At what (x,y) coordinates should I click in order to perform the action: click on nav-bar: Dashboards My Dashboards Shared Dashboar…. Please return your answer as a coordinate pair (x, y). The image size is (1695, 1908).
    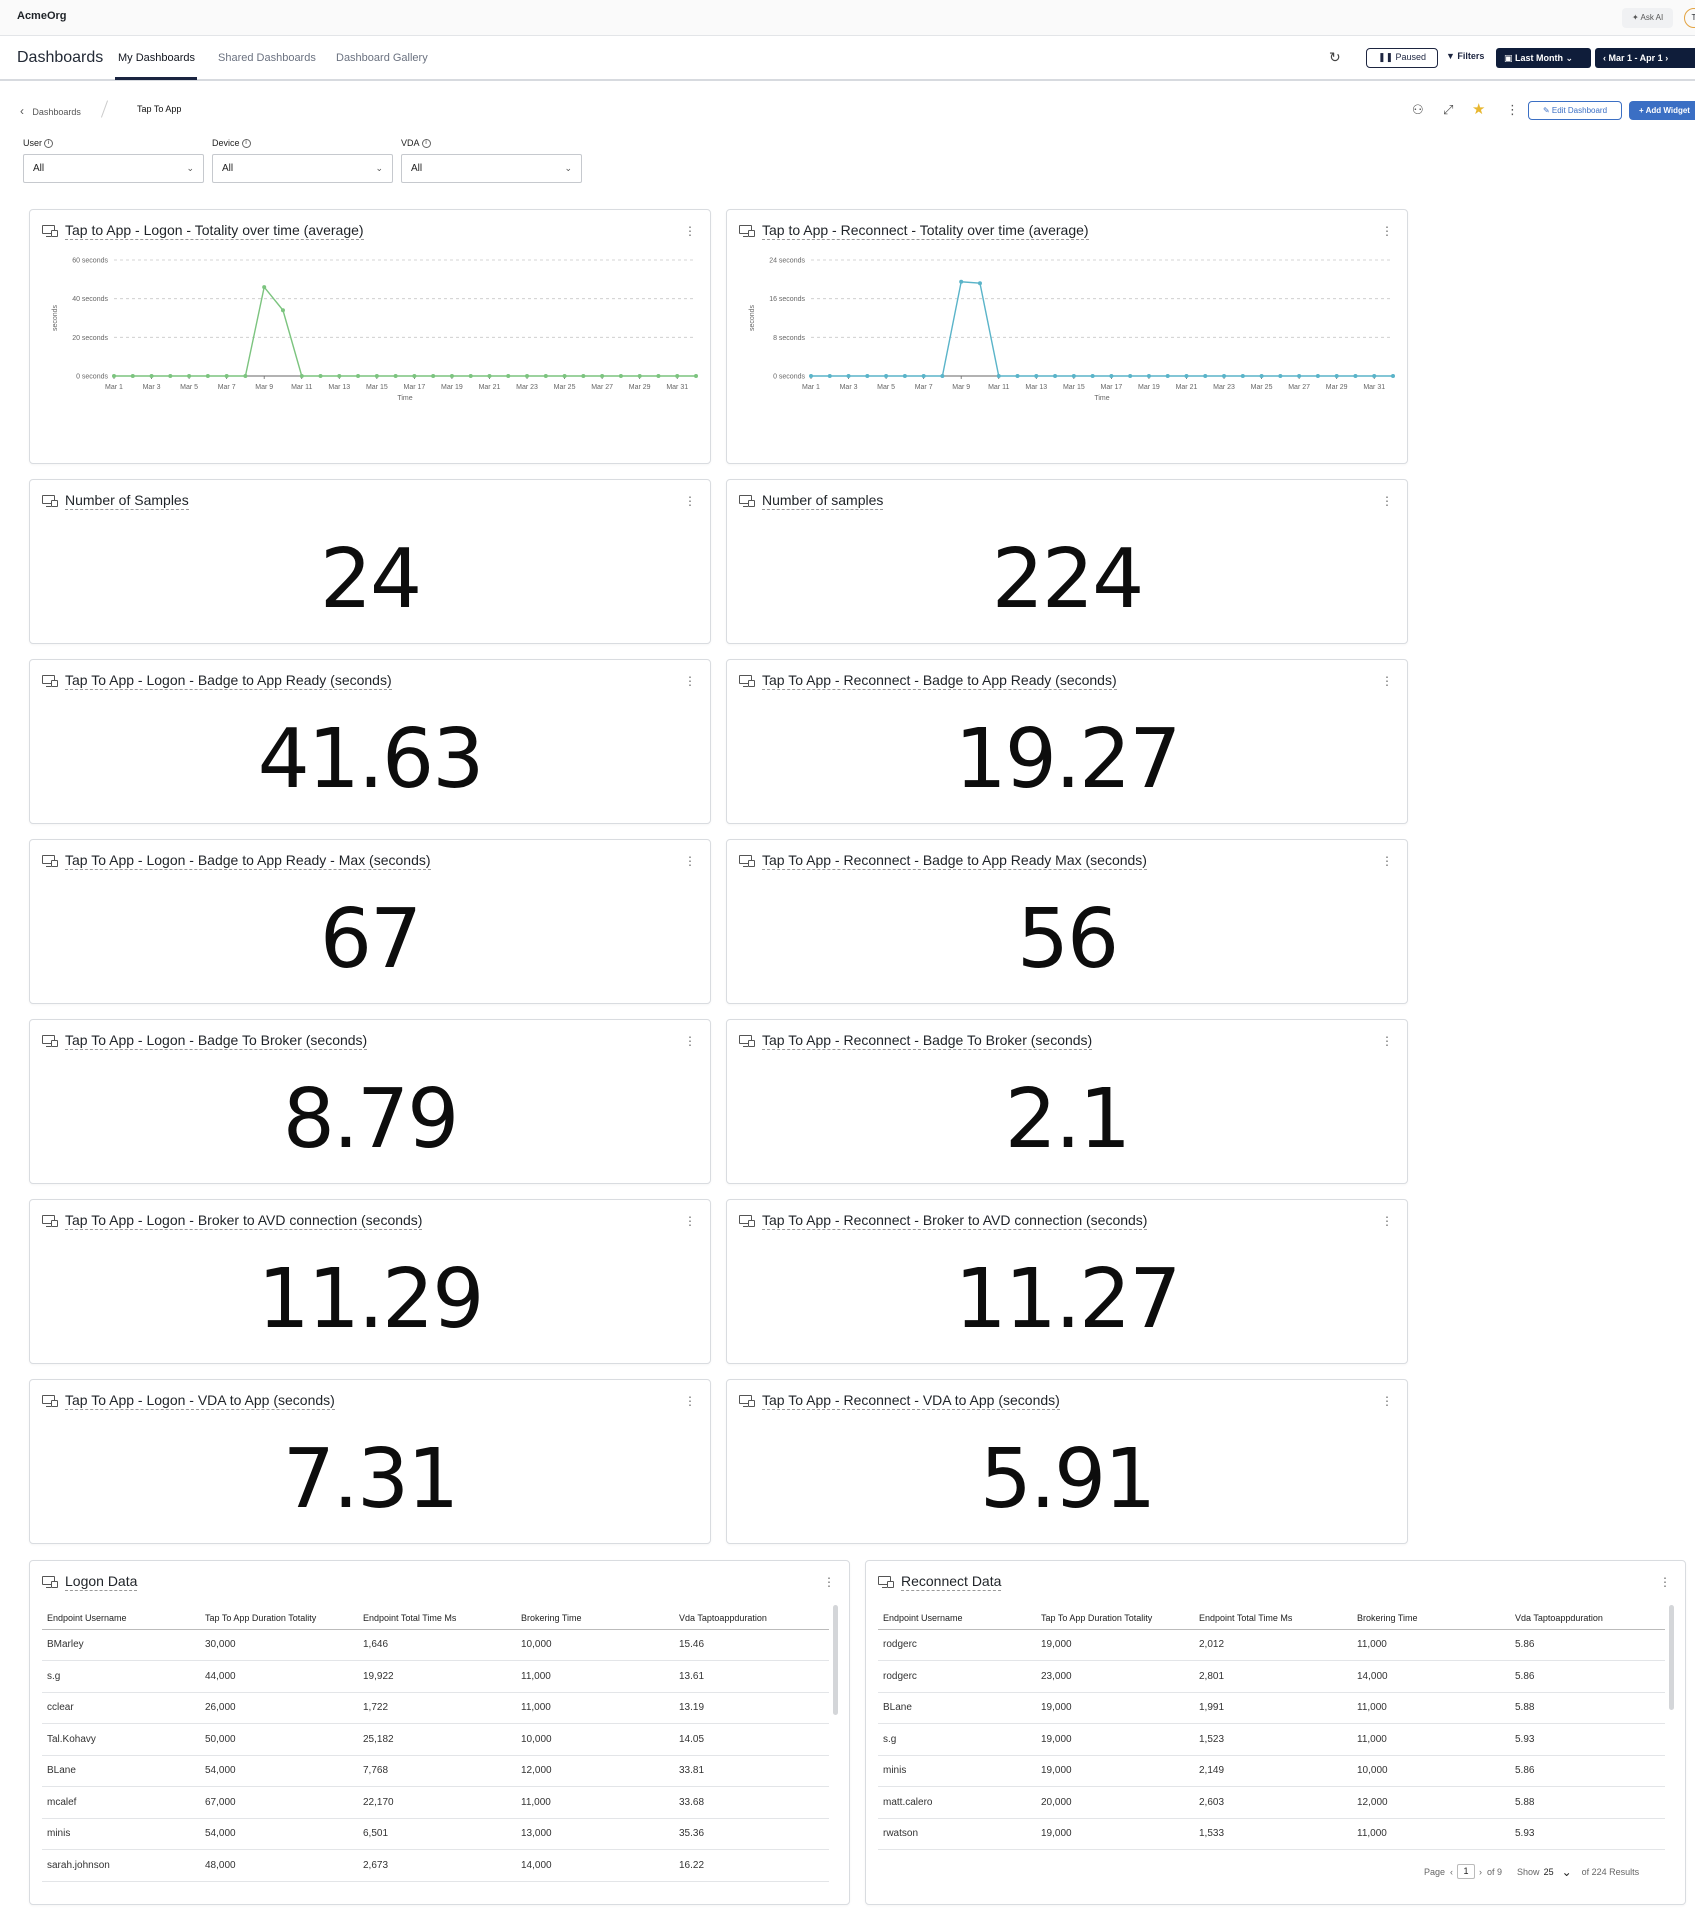
    Looking at the image, I should click on (847, 58).